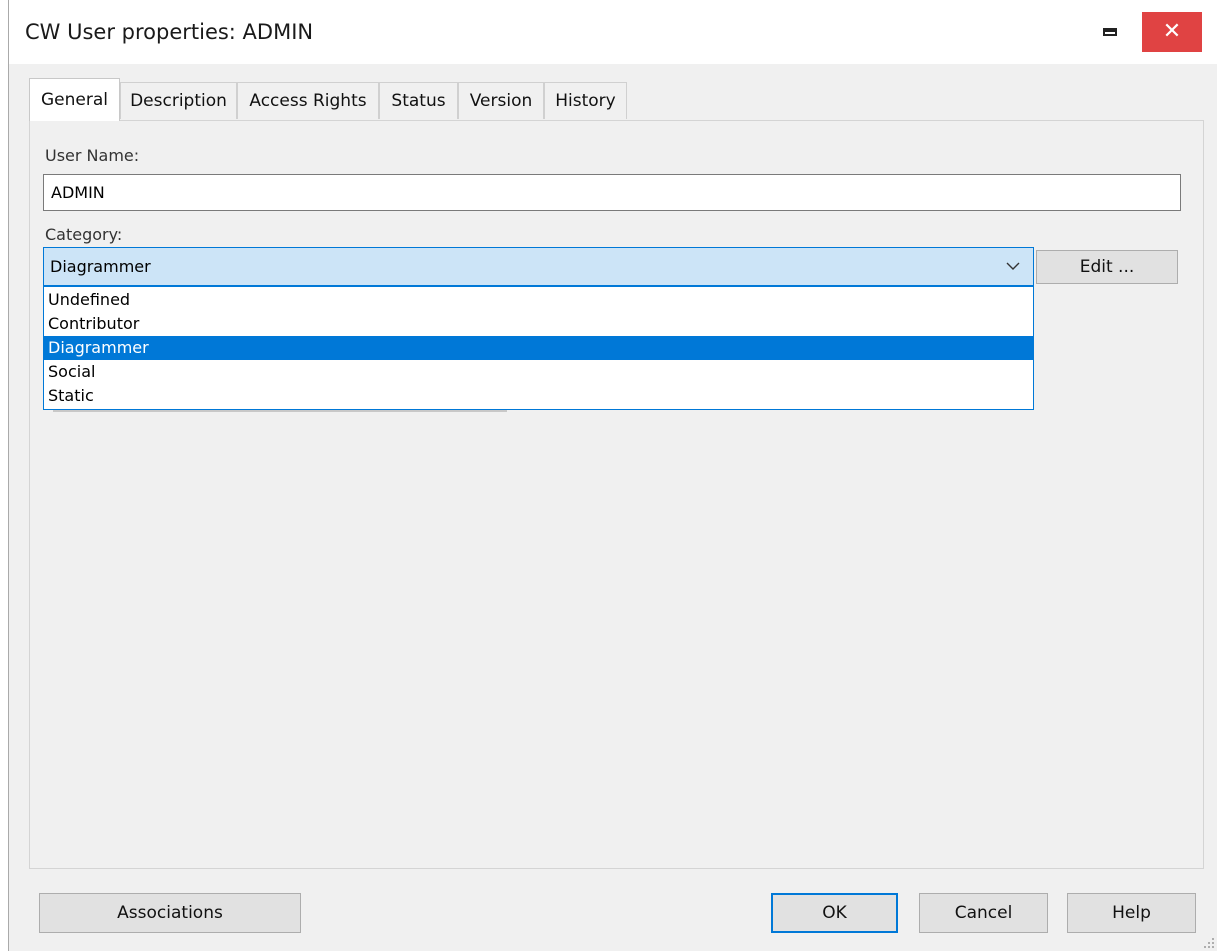  I want to click on tab-label: Version, so click(501, 101).